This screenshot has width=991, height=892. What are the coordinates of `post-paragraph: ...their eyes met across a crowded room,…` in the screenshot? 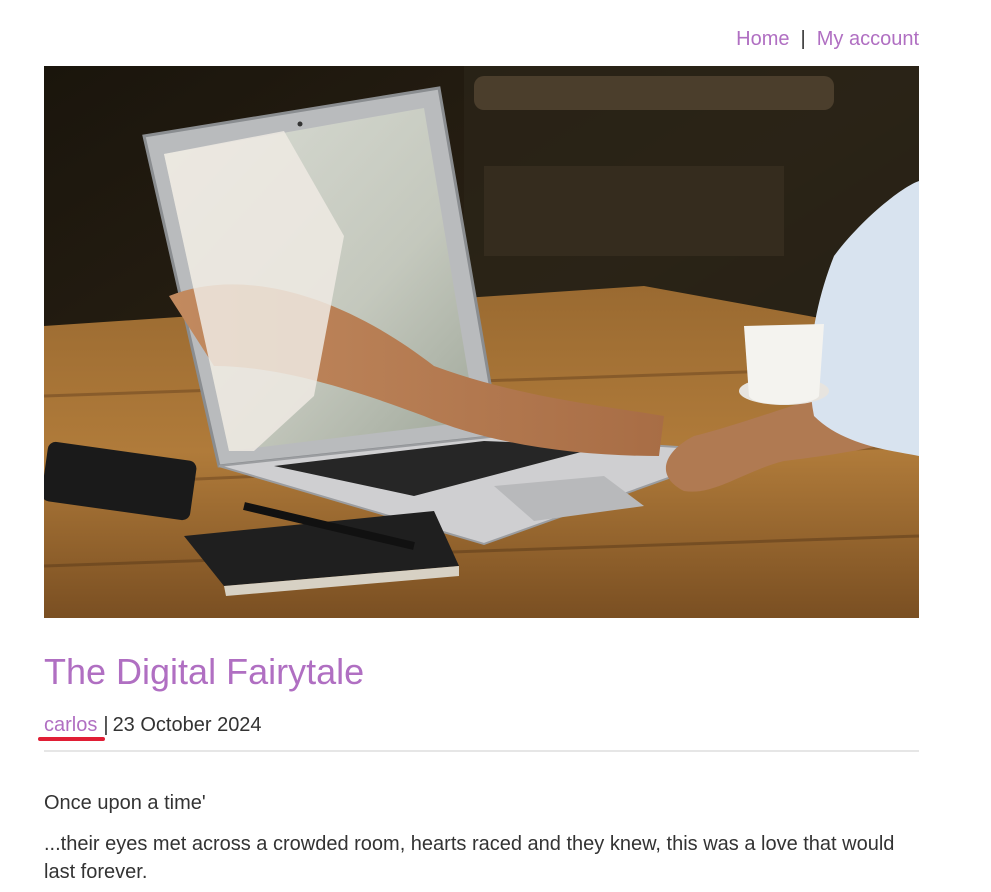 It's located at (469, 858).